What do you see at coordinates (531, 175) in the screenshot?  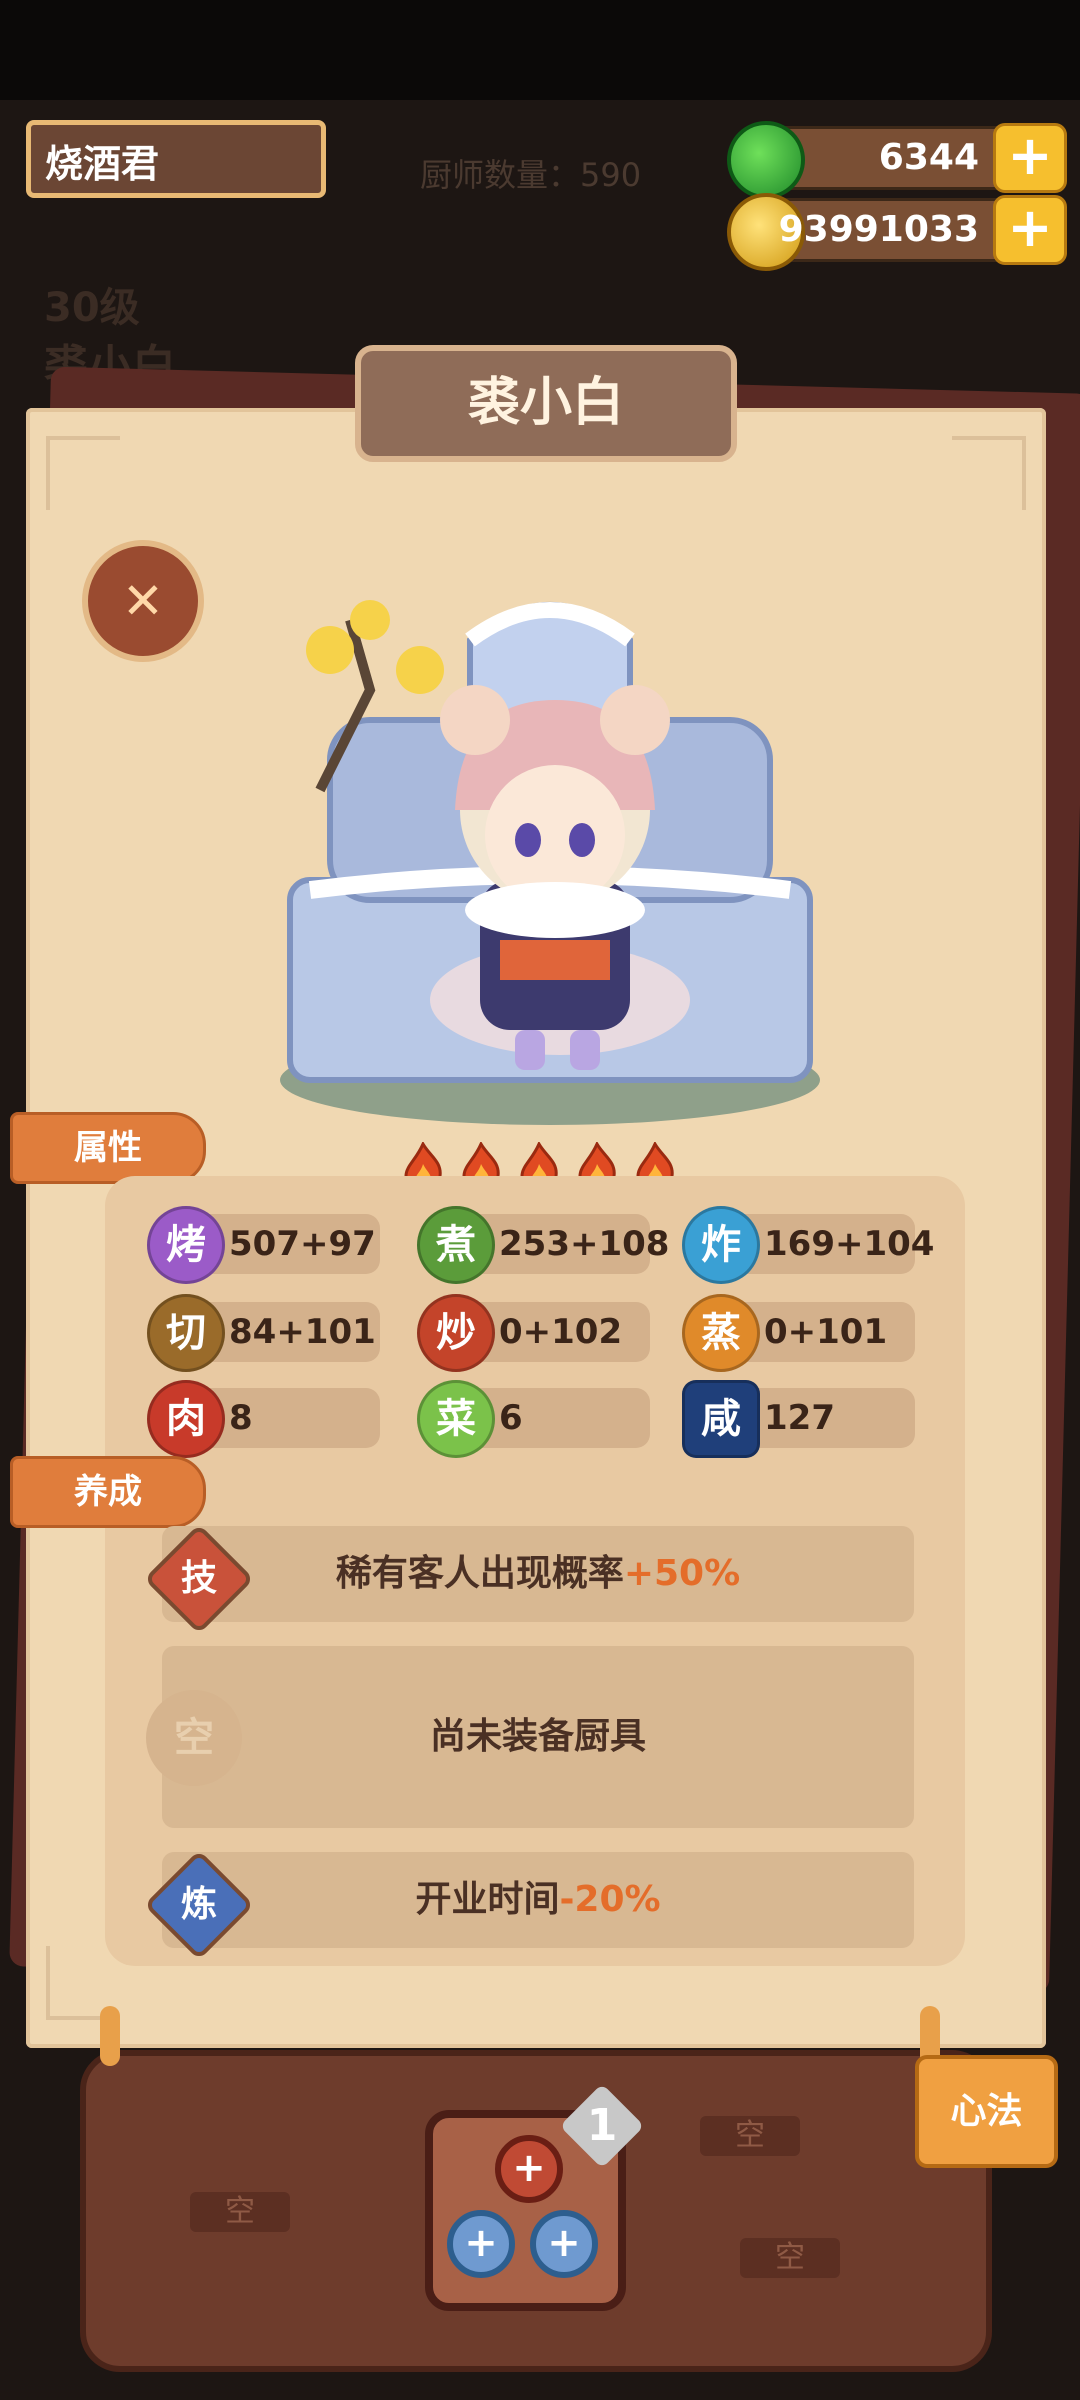 I see `chef-count: 厨师数量：590` at bounding box center [531, 175].